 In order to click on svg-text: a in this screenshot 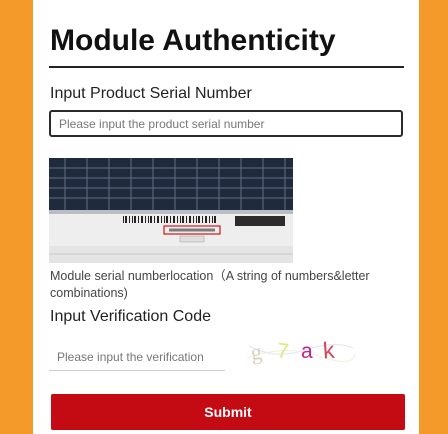, I will do `click(307, 351)`.